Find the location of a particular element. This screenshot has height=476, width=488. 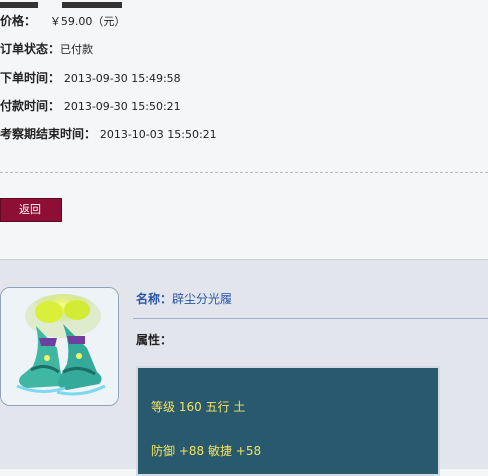

attr-line-2: 防御 +88 敏捷 +58 is located at coordinates (206, 451).